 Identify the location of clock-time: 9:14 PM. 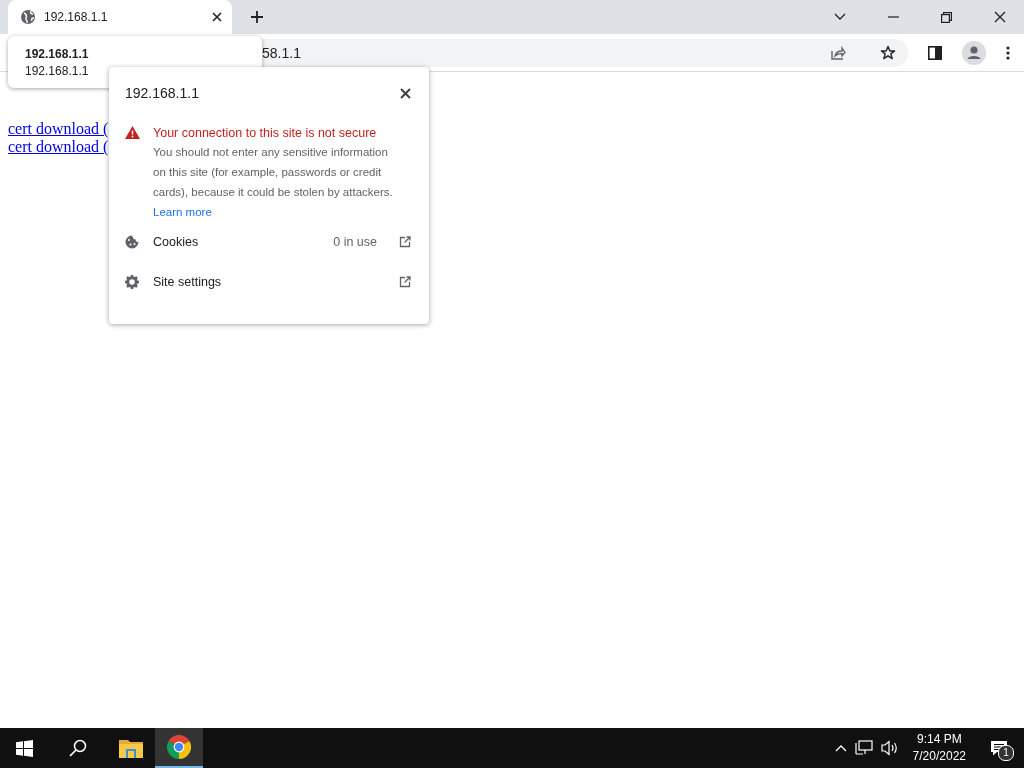
(939, 739).